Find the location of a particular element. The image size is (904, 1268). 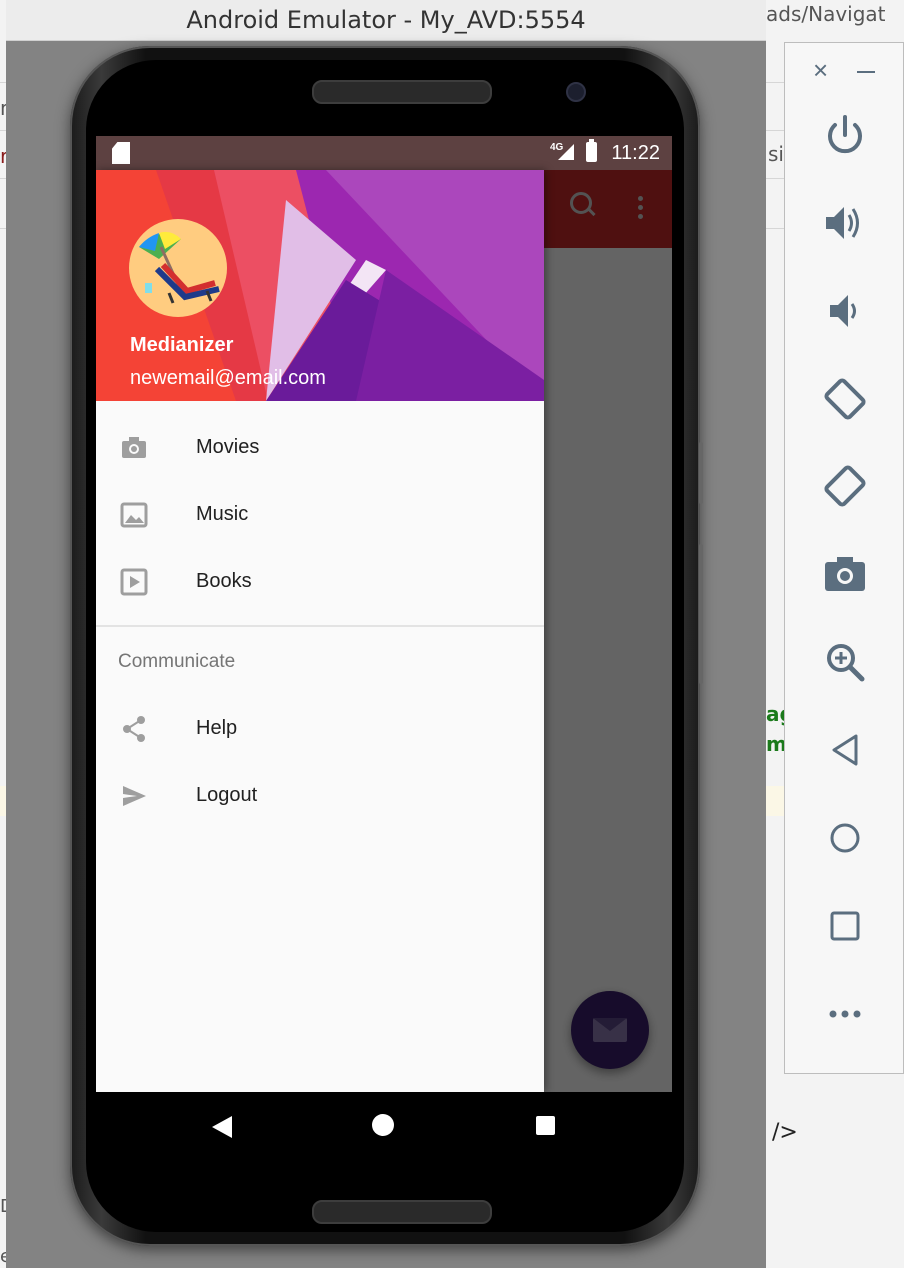

sd-card-icon is located at coordinates (121, 153).